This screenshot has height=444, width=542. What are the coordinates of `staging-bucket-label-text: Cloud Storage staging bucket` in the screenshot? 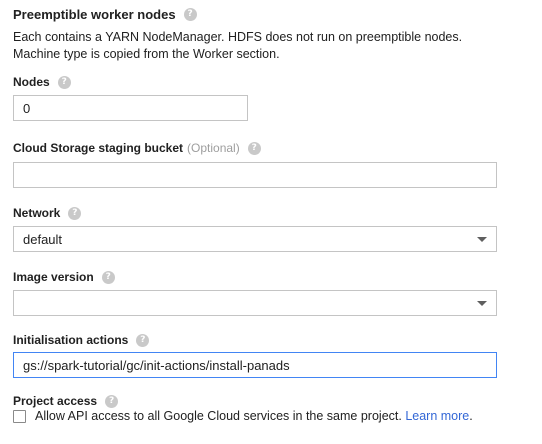 It's located at (98, 148).